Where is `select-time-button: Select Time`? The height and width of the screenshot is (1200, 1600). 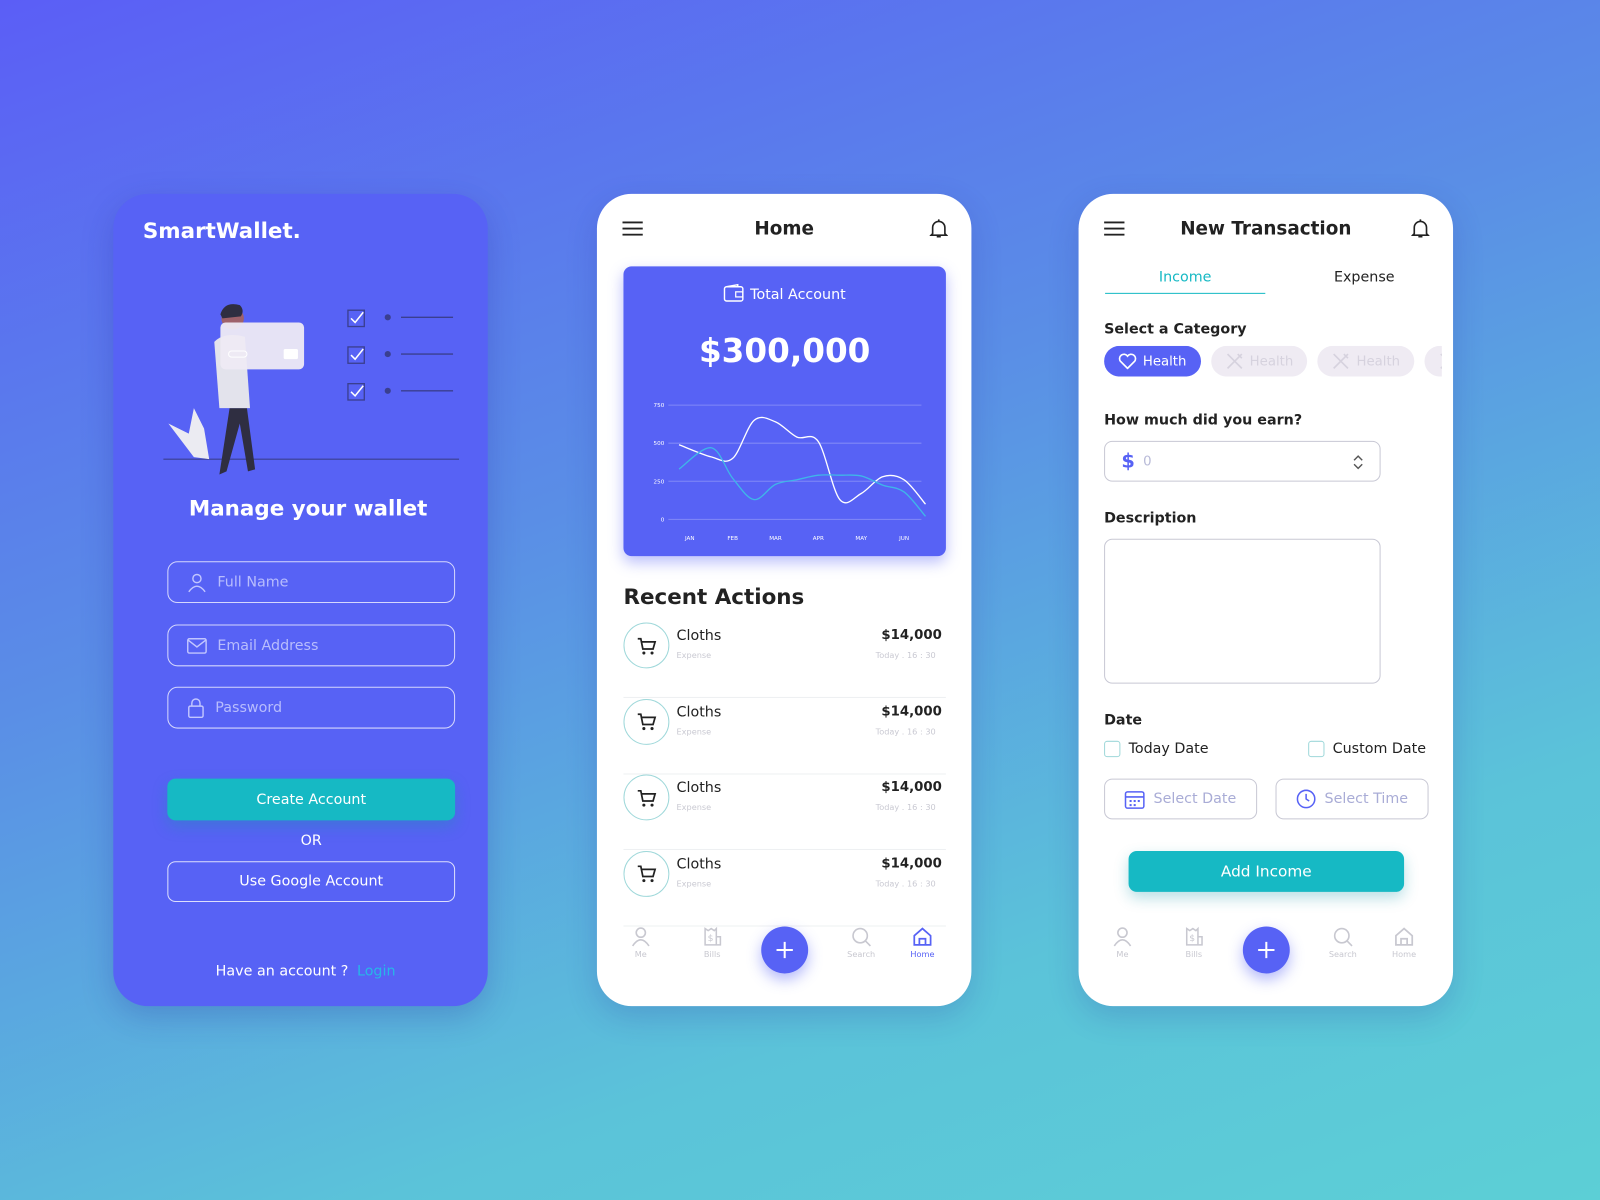 select-time-button: Select Time is located at coordinates (1352, 799).